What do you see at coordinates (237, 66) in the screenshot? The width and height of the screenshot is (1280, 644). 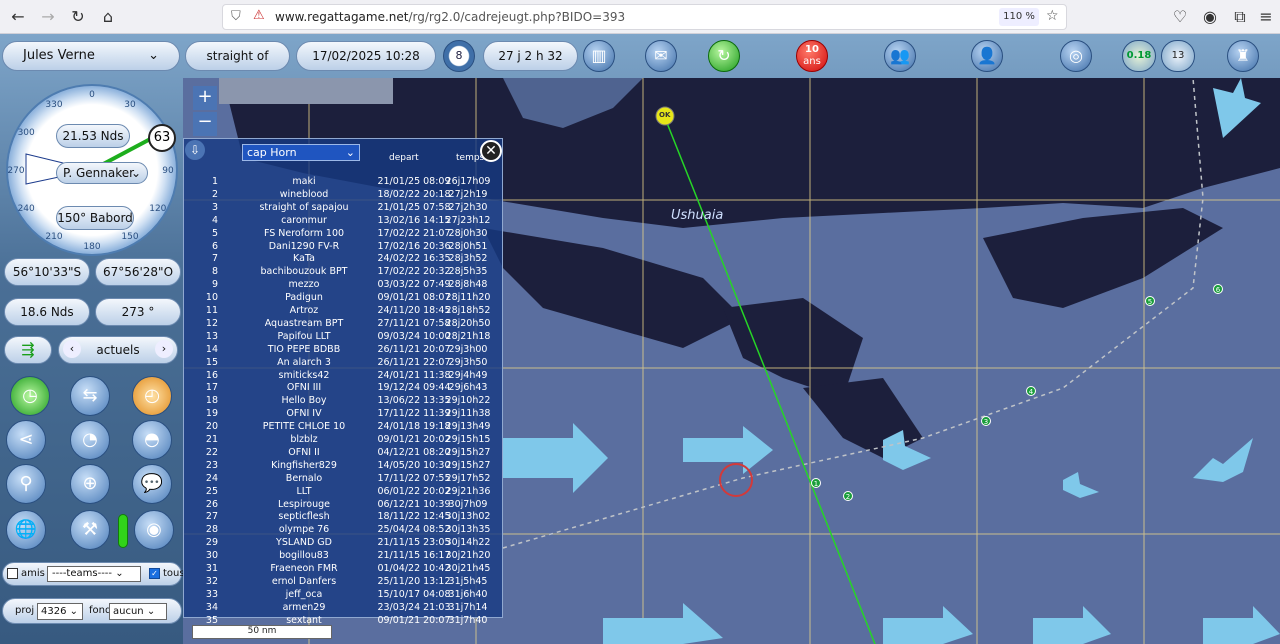 I see `race-name: straight of sapajou` at bounding box center [237, 66].